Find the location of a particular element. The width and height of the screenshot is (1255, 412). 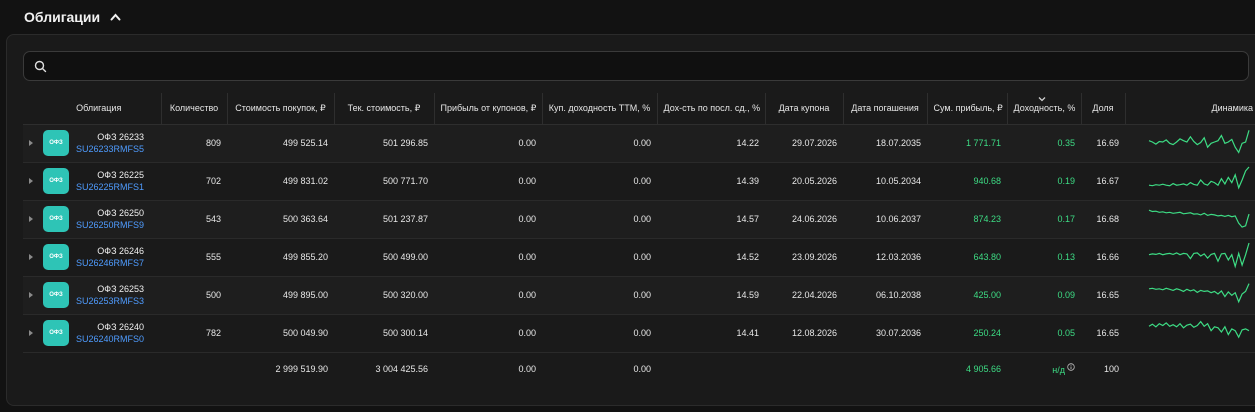

search-box is located at coordinates (636, 66).